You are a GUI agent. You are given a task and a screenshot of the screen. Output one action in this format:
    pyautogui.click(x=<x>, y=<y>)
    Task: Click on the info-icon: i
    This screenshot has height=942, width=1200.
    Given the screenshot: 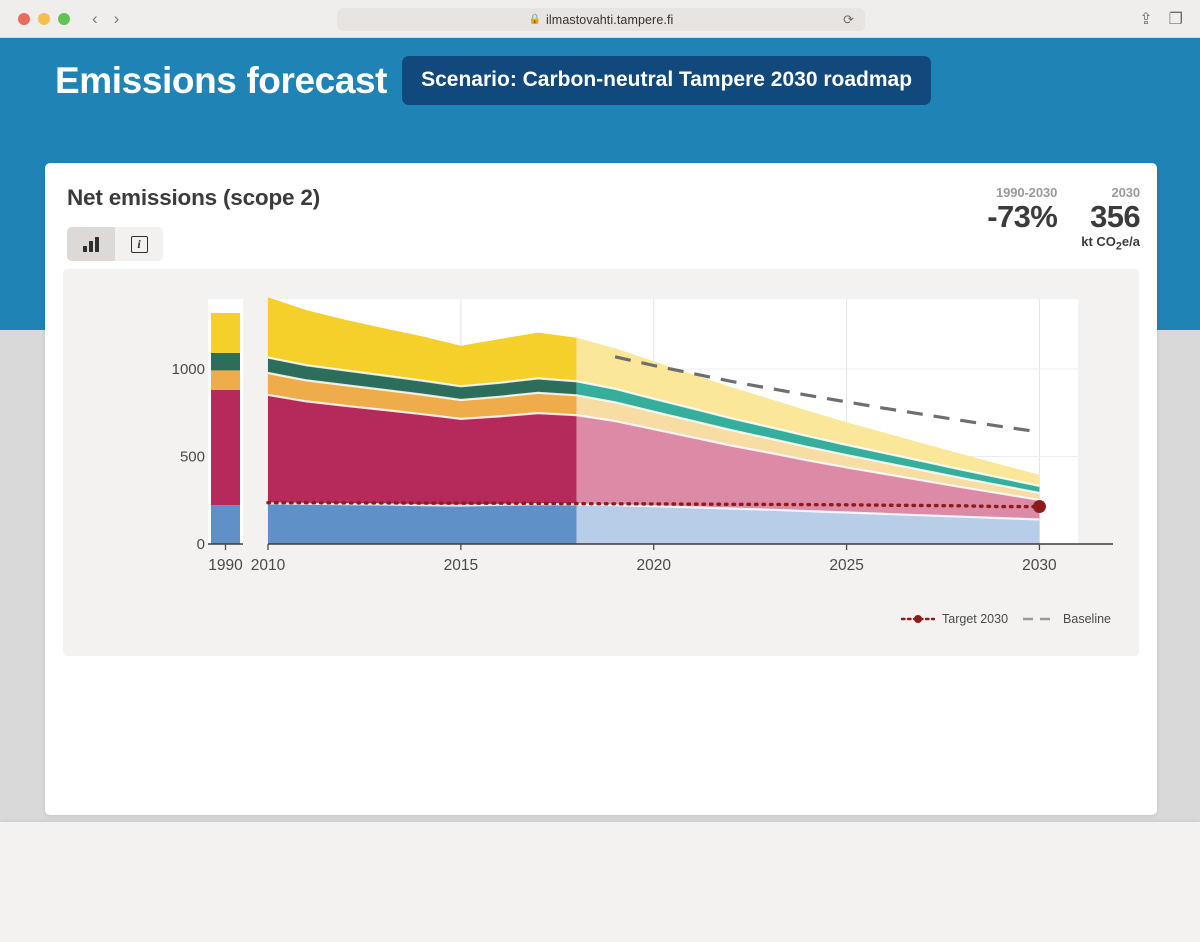 What is the action you would take?
    pyautogui.click(x=139, y=244)
    